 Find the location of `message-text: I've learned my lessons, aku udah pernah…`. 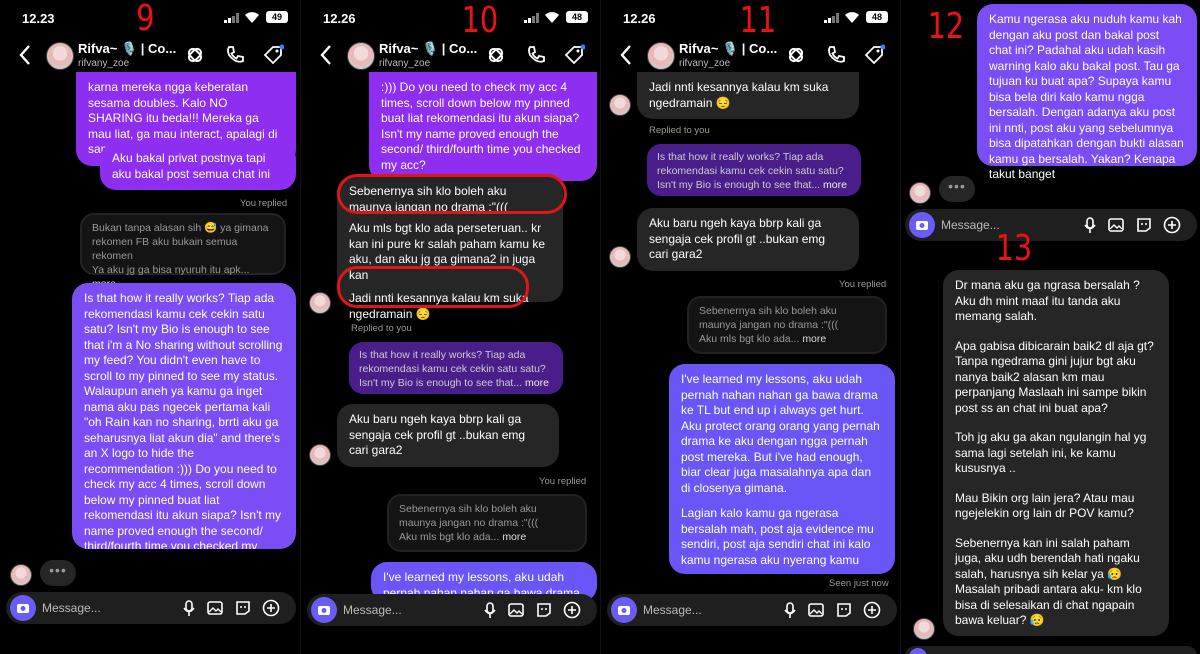

message-text: I've learned my lessons, aku udah pernah… is located at coordinates (780, 433).